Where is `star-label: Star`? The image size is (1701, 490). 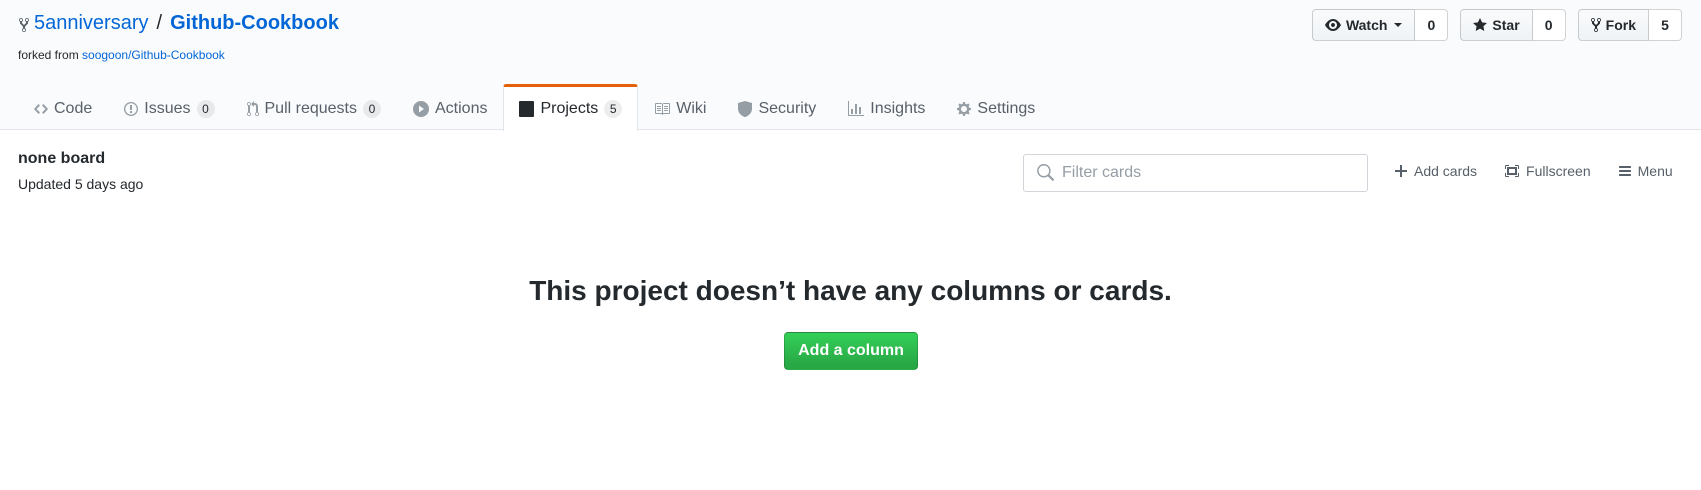
star-label: Star is located at coordinates (1506, 25).